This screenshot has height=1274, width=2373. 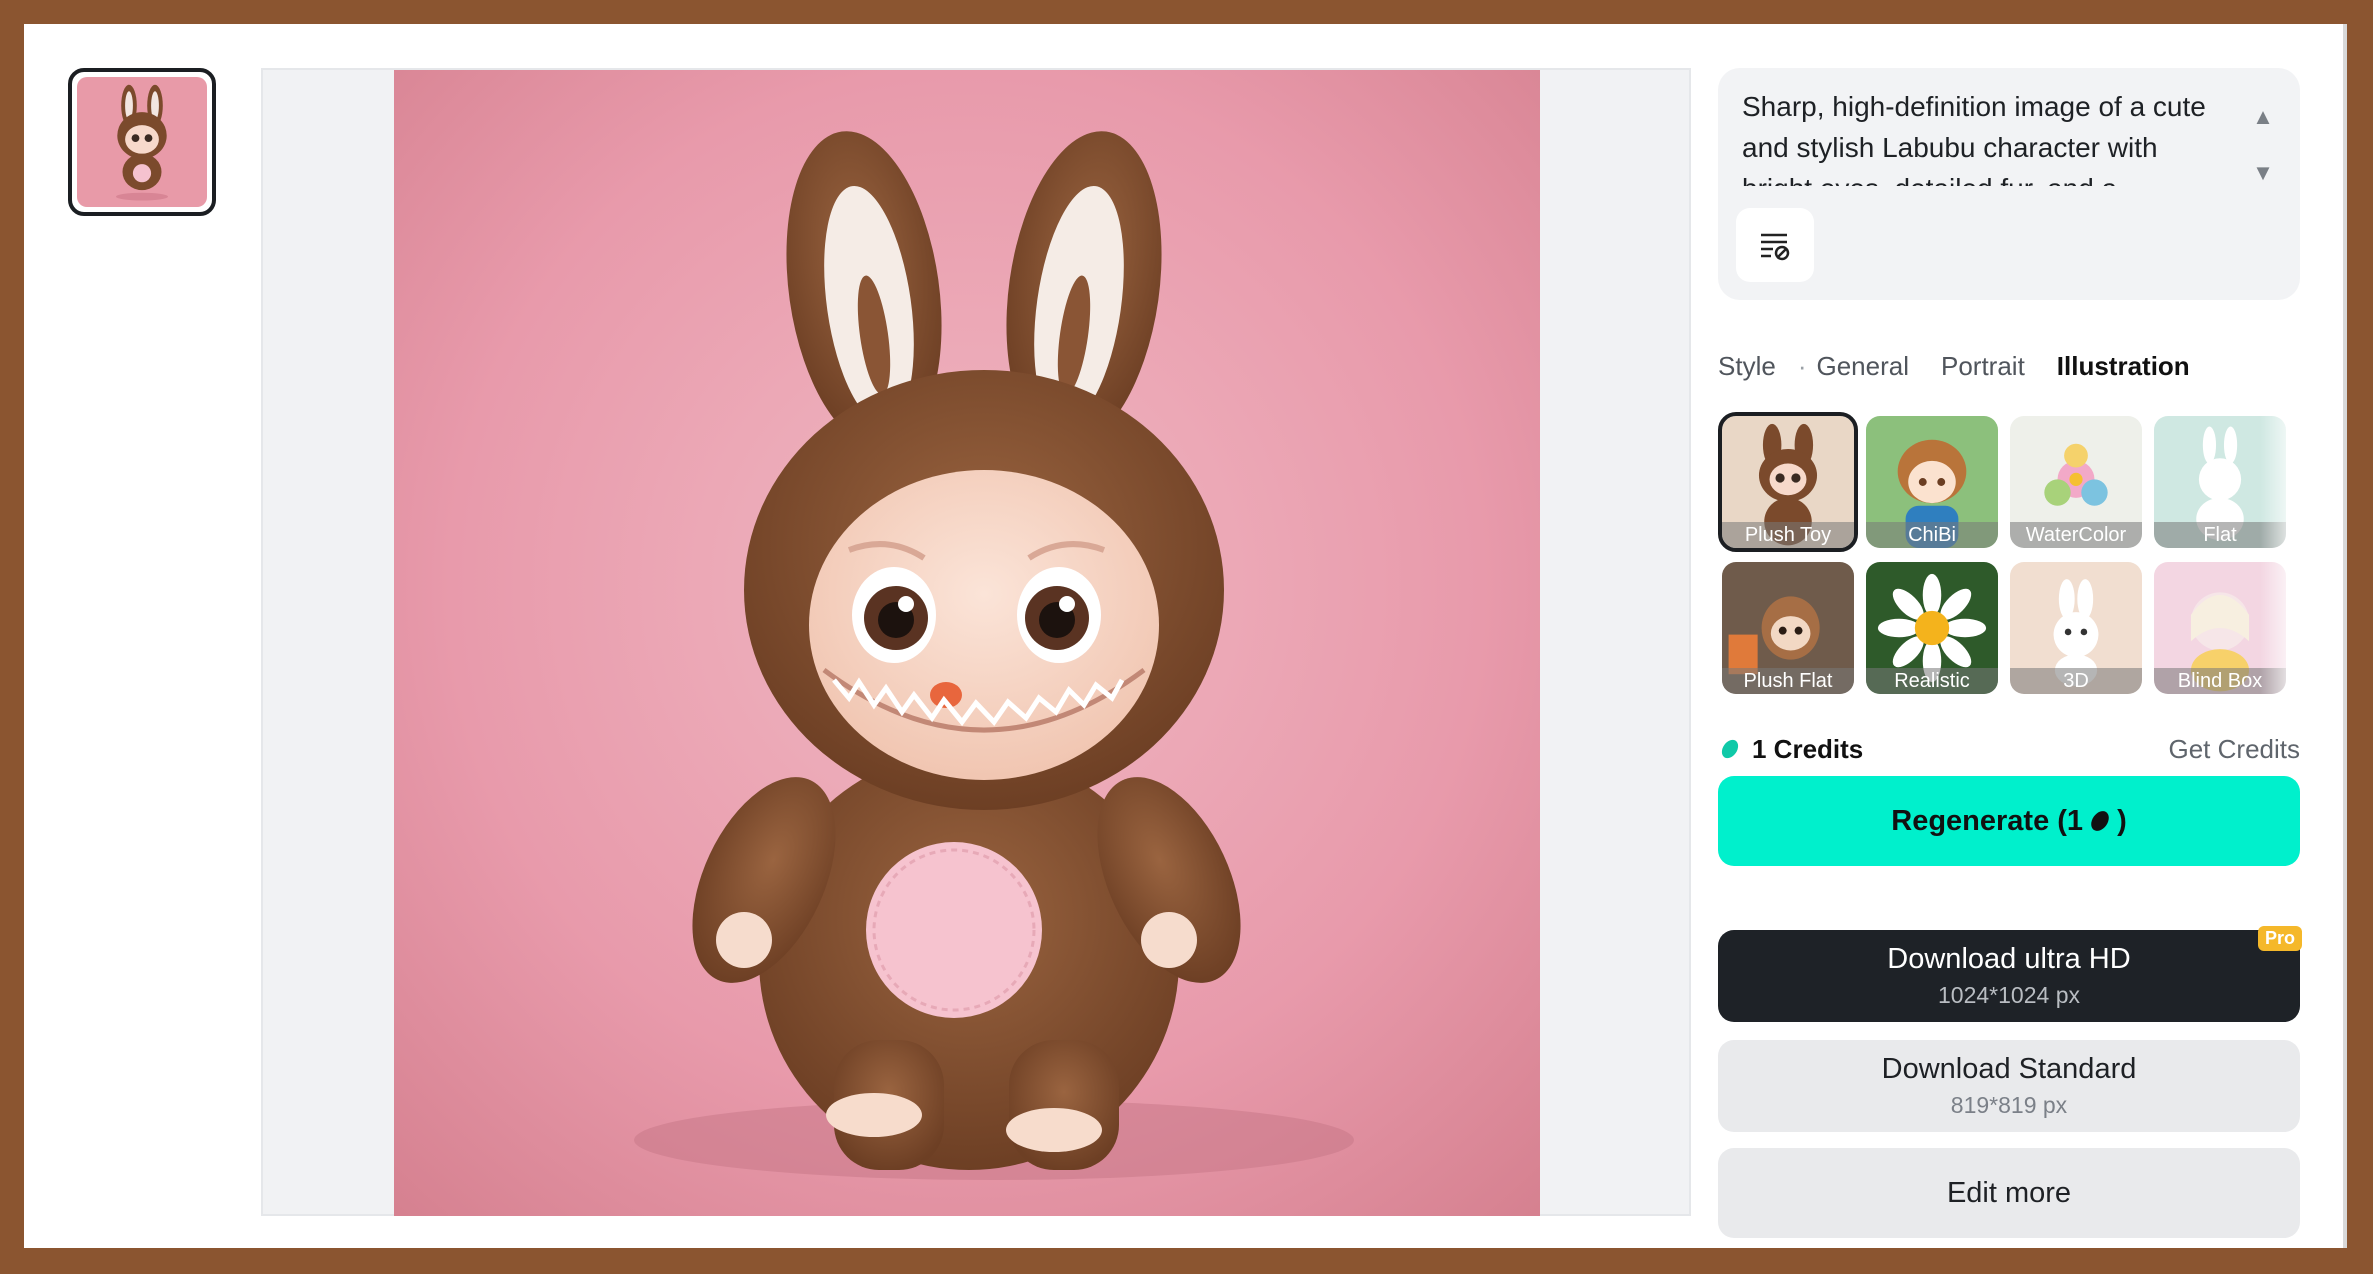 I want to click on list-settings-icon, so click(x=1775, y=247).